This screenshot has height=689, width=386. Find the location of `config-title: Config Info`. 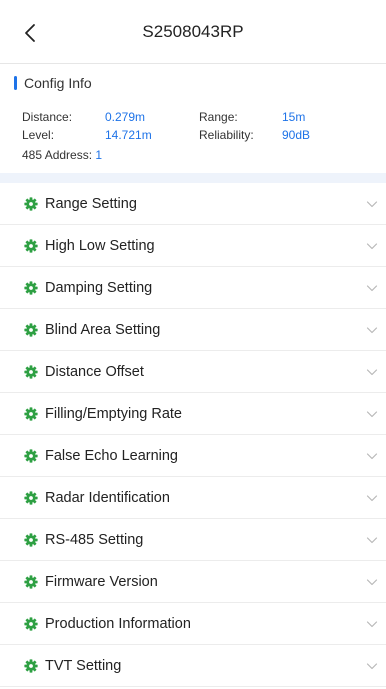

config-title: Config Info is located at coordinates (58, 83).